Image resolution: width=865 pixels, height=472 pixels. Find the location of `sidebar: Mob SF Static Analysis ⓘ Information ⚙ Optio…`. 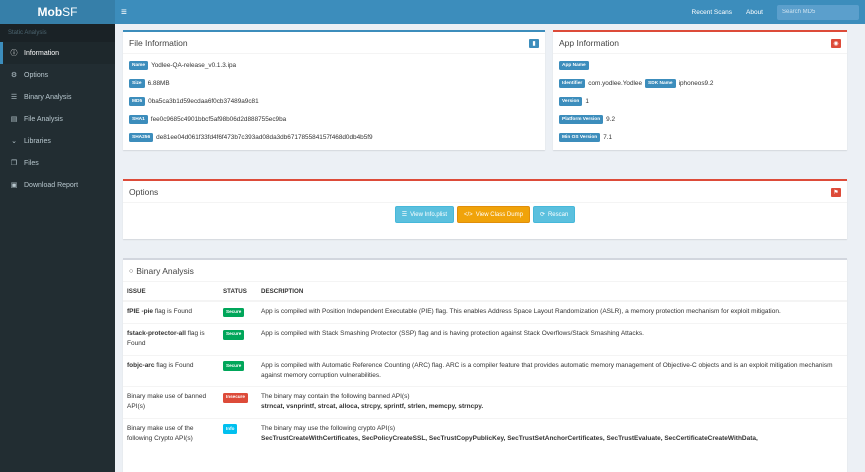

sidebar: Mob SF Static Analysis ⓘ Information ⚙ Optio… is located at coordinates (57, 236).